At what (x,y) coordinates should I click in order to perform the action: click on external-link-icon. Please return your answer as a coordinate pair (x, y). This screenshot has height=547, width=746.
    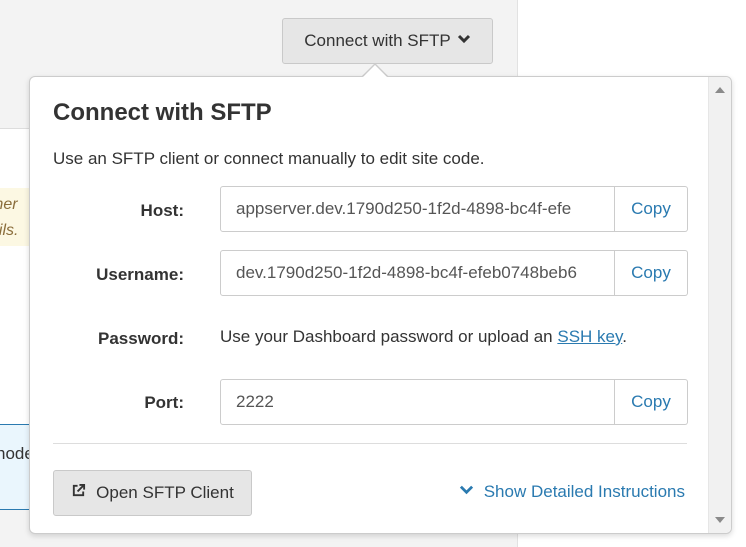
    Looking at the image, I should click on (78, 493).